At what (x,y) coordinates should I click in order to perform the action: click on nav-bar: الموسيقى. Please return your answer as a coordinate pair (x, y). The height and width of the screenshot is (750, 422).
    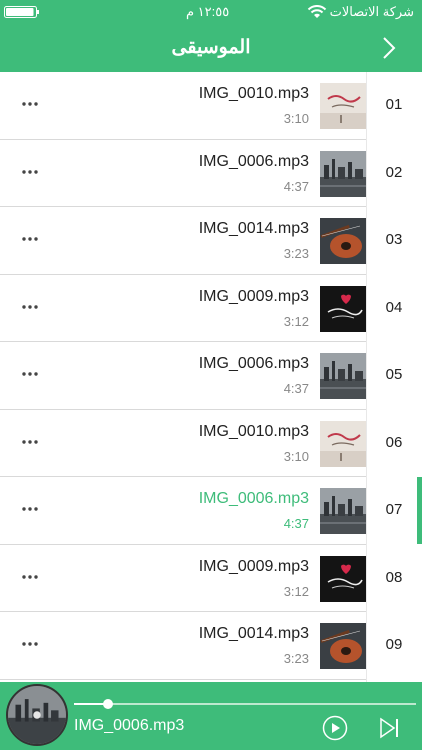
    Looking at the image, I should click on (211, 48).